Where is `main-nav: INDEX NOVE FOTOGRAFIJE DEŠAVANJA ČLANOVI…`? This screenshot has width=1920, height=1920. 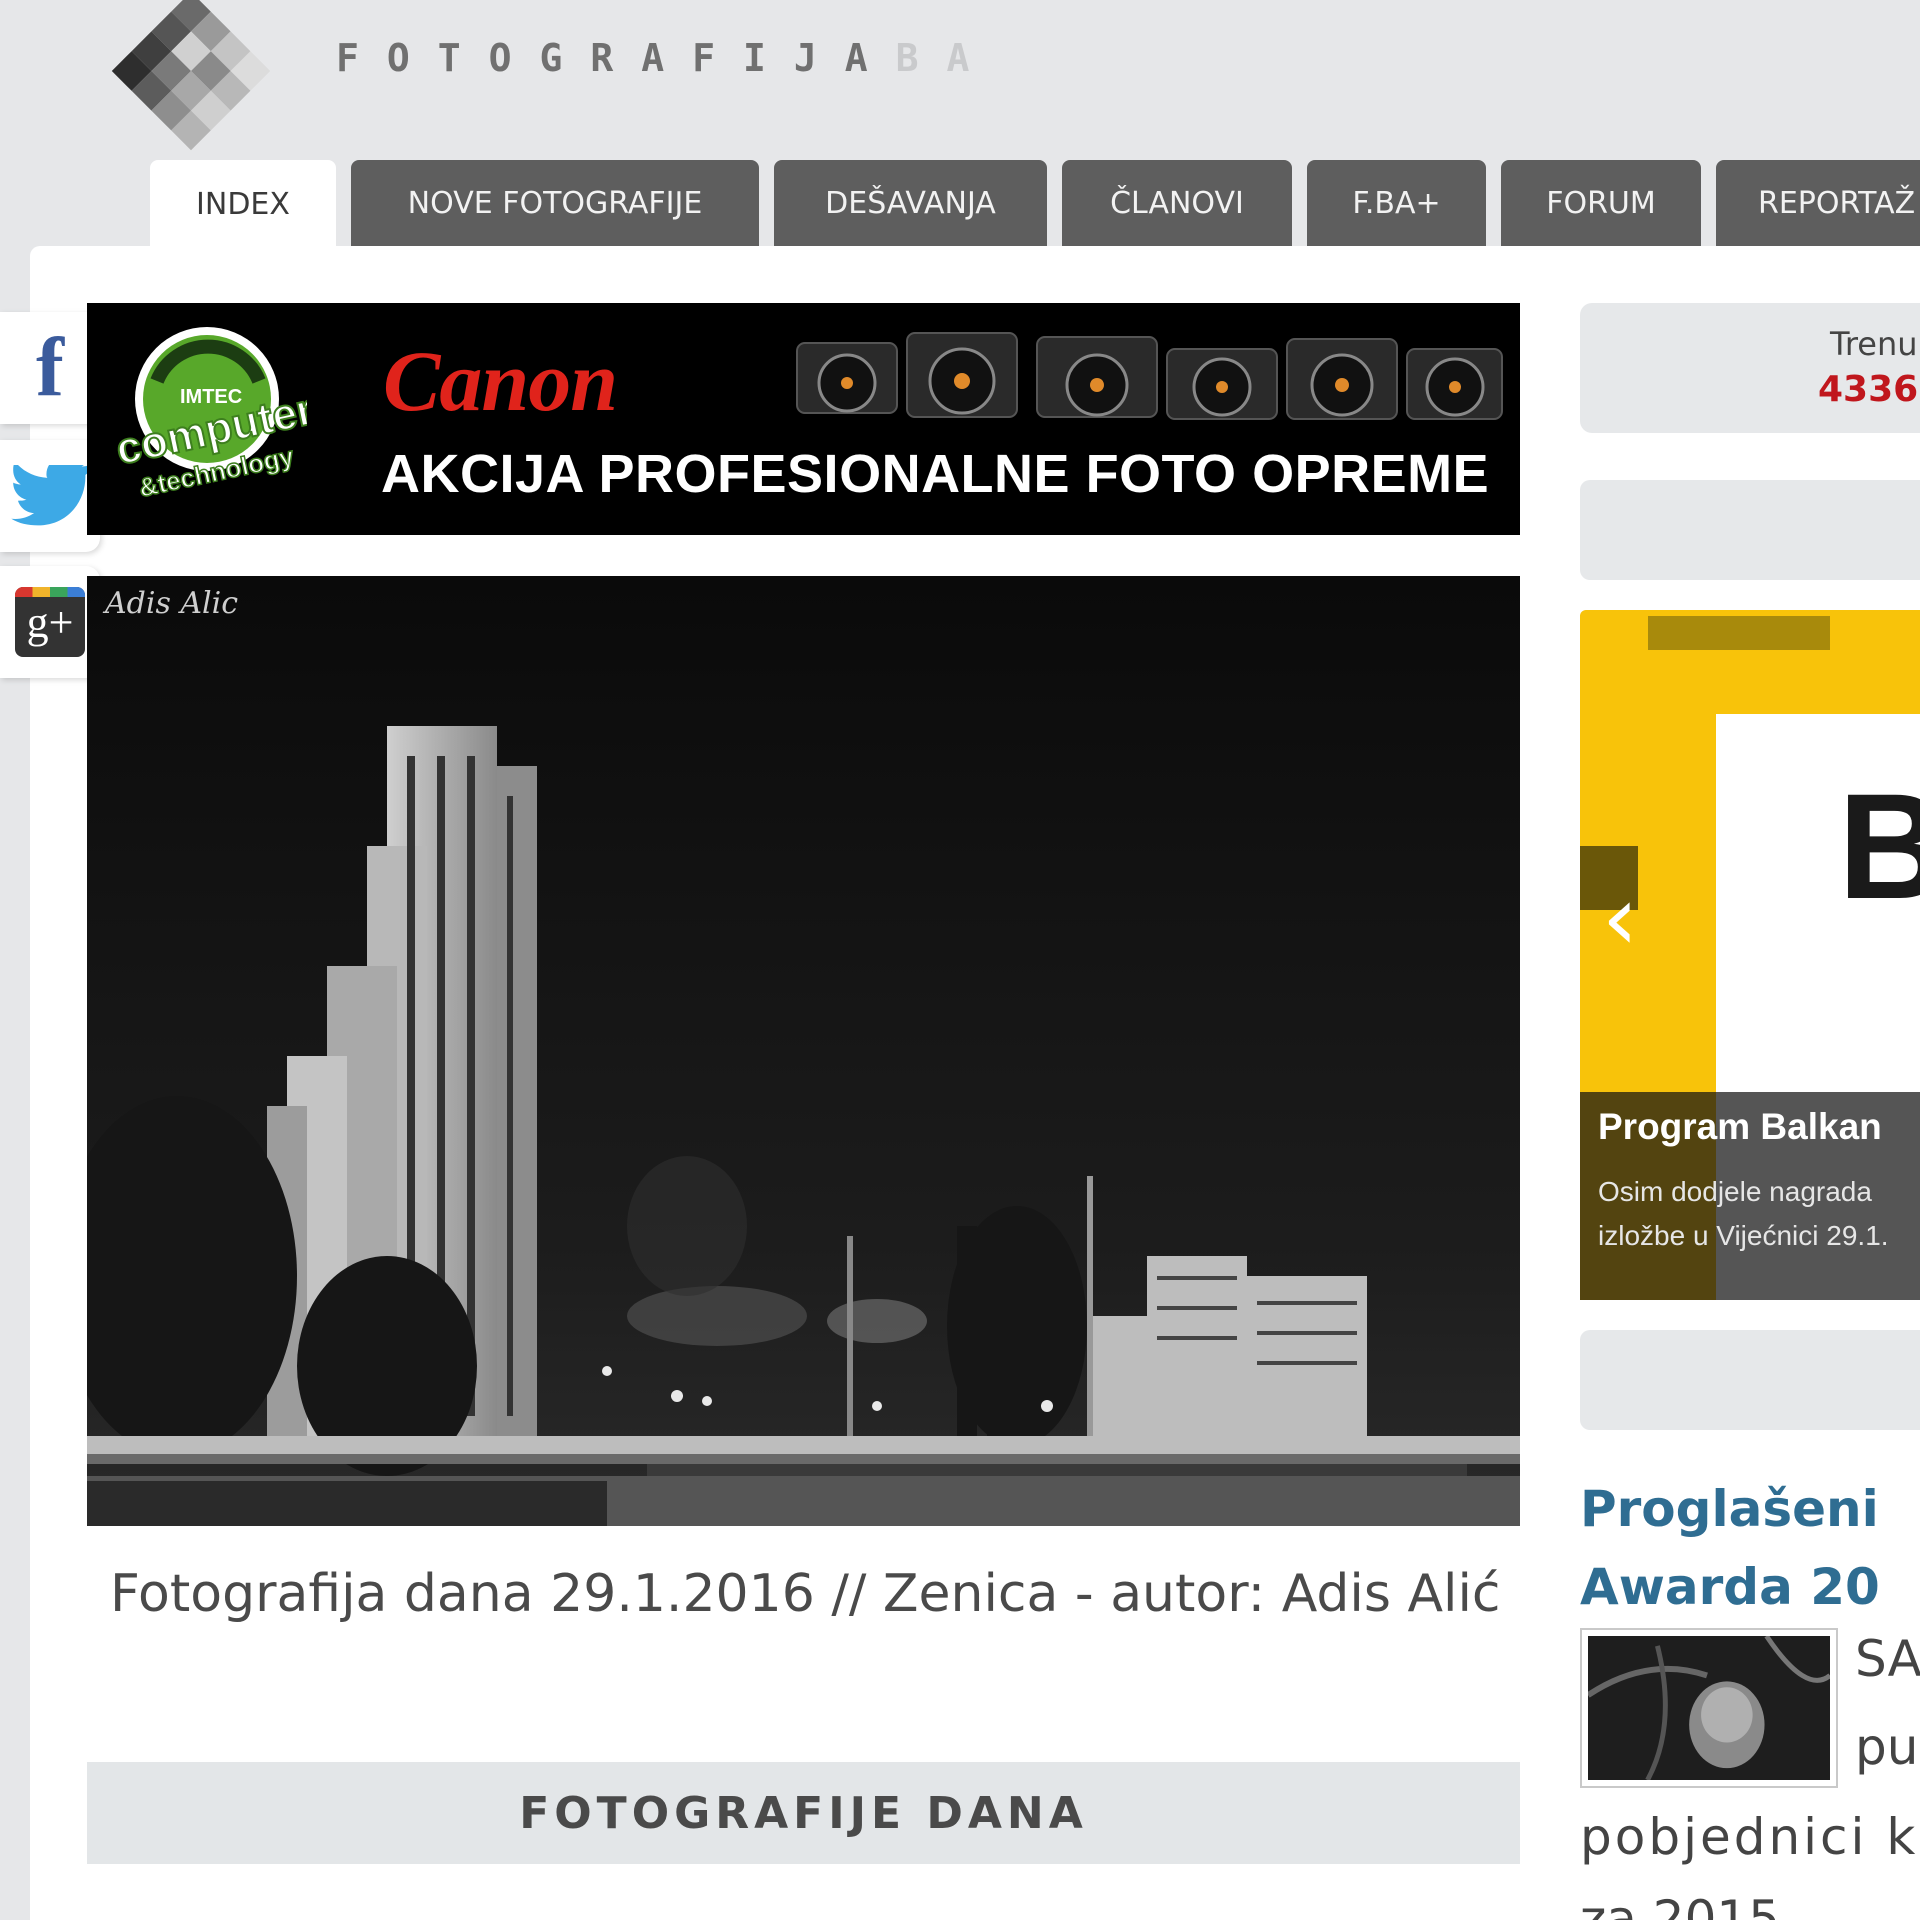 main-nav: INDEX NOVE FOTOGRAFIJE DEŠAVANJA ČLANOVI… is located at coordinates (1035, 204).